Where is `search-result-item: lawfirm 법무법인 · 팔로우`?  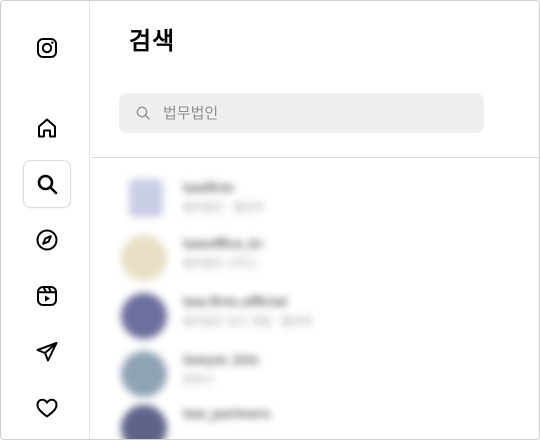
search-result-item: lawfirm 법무법인 · 팔로우 is located at coordinates (311, 201).